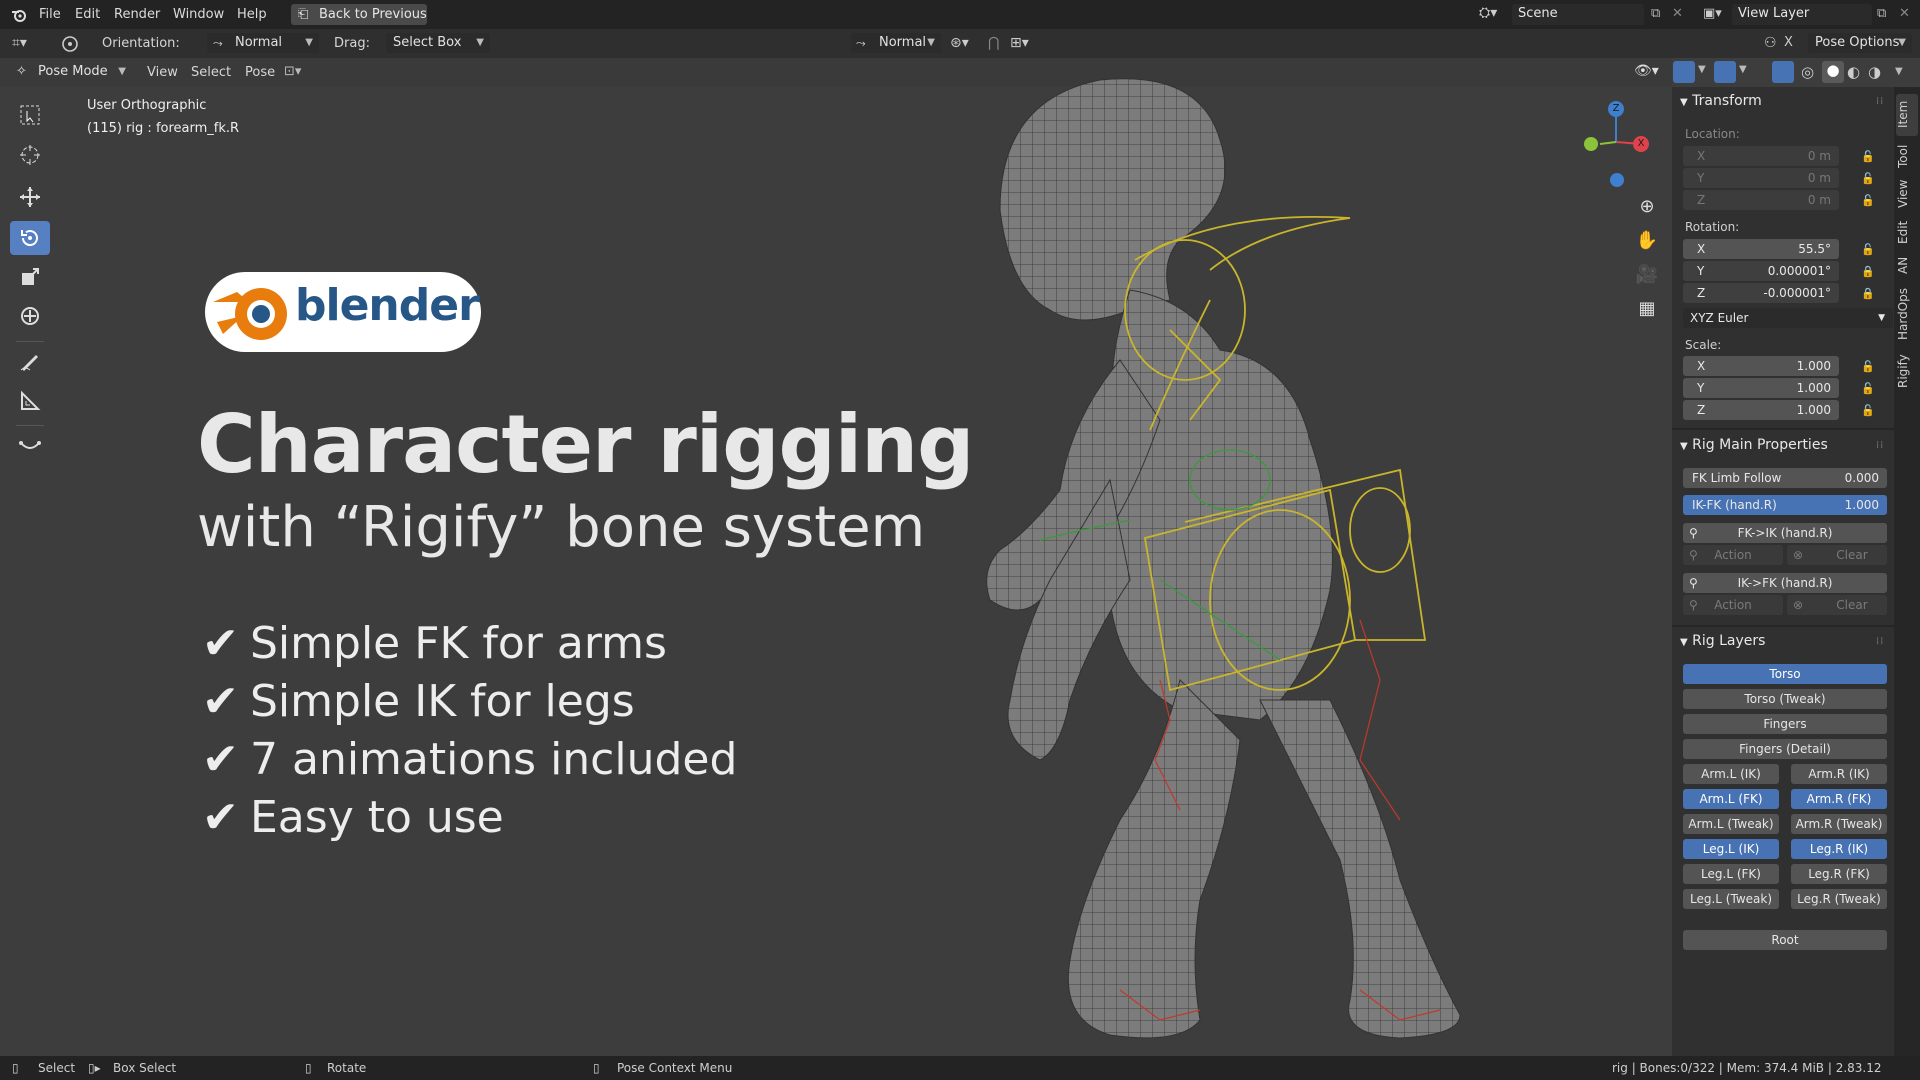  Describe the element at coordinates (1733, 555) in the screenshot. I see `fk-to-ik-action-button: ⚲ Action` at that location.